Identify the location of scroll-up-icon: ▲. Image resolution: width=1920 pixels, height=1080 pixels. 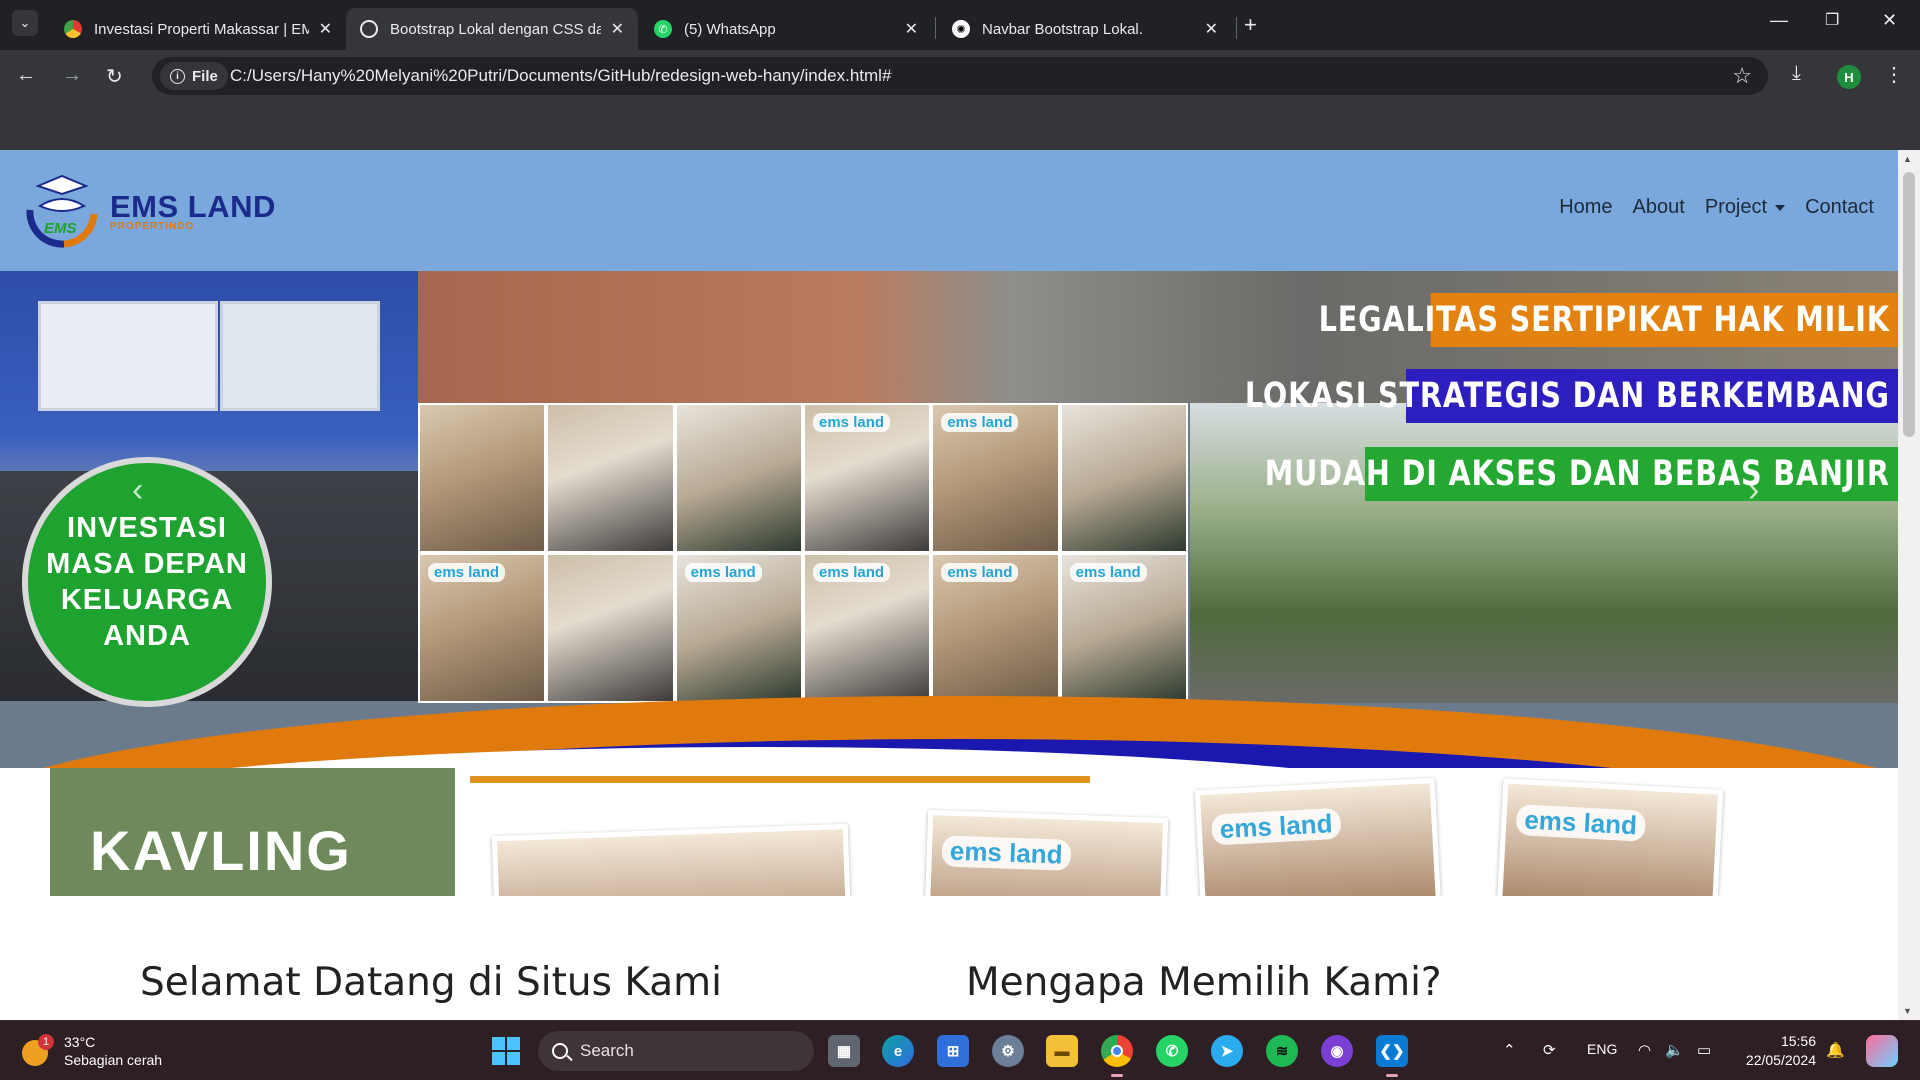
(1907, 159).